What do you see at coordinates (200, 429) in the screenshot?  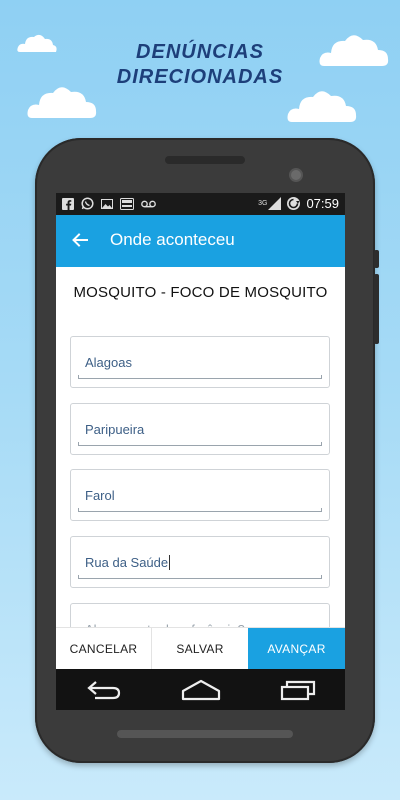 I see `city-field: Paripueira` at bounding box center [200, 429].